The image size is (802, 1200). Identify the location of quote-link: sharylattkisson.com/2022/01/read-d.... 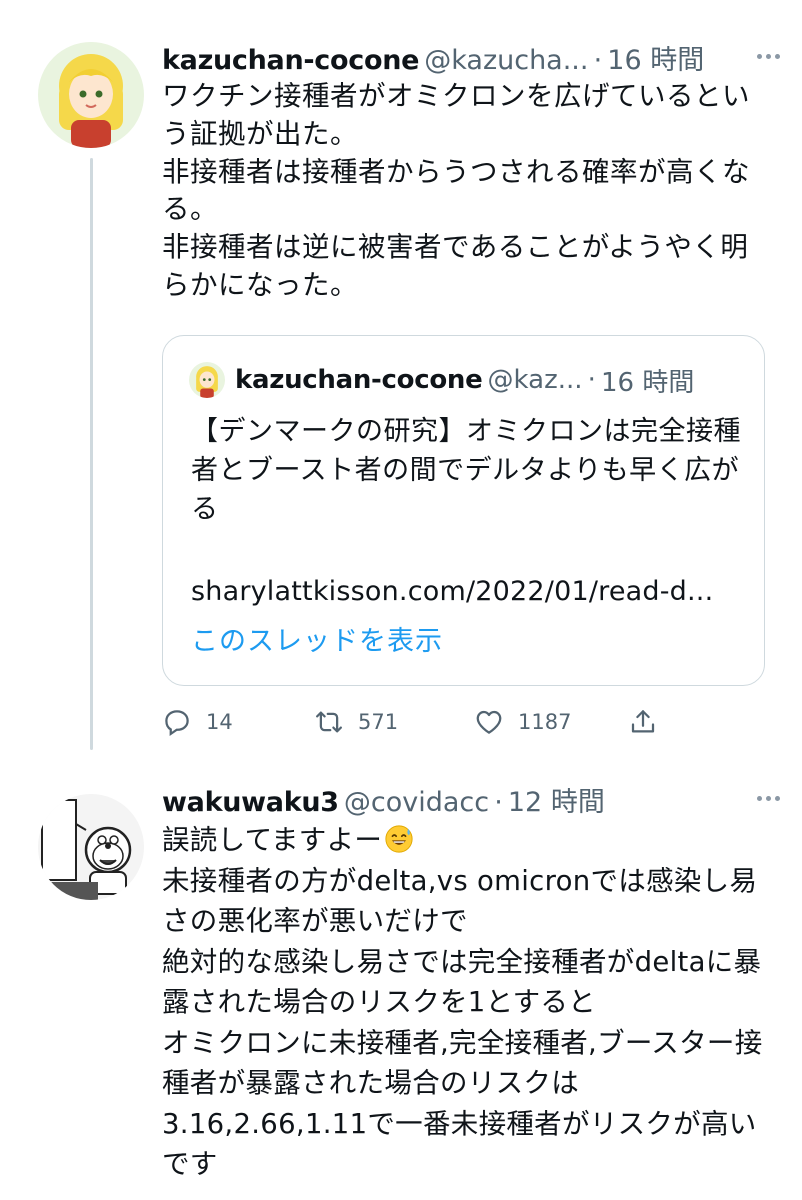
(452, 591).